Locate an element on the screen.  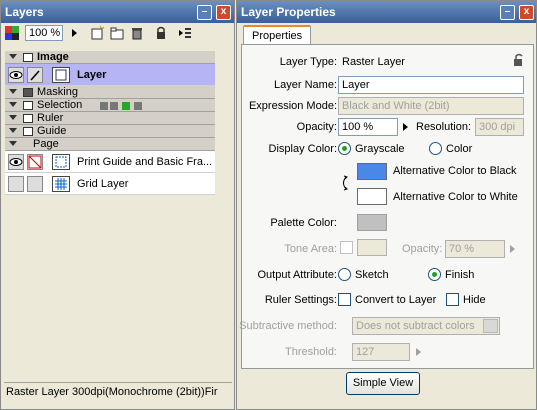
tone-opacity-arrow-icon is located at coordinates (512, 249).